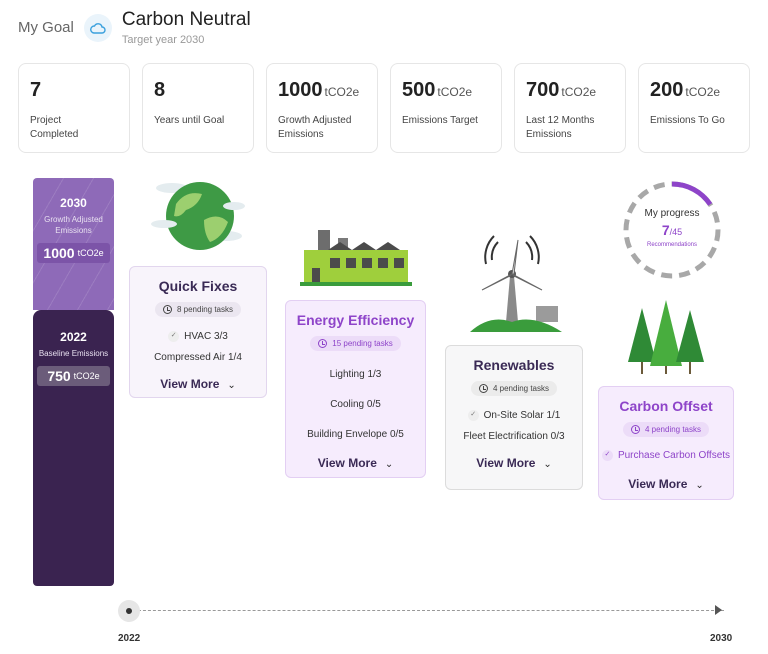 The height and width of the screenshot is (654, 768). I want to click on timeline-arrow-icon, so click(718, 610).